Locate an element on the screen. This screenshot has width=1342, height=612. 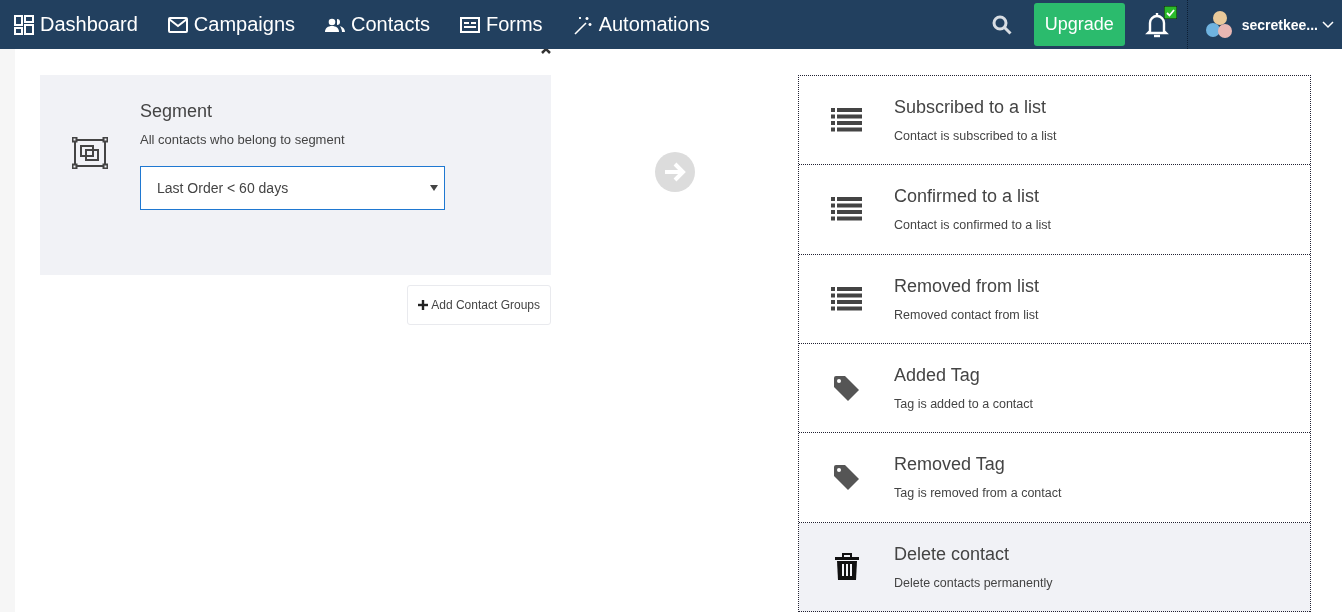
add-contact-groups-button: Add Contact Groups is located at coordinates (479, 305).